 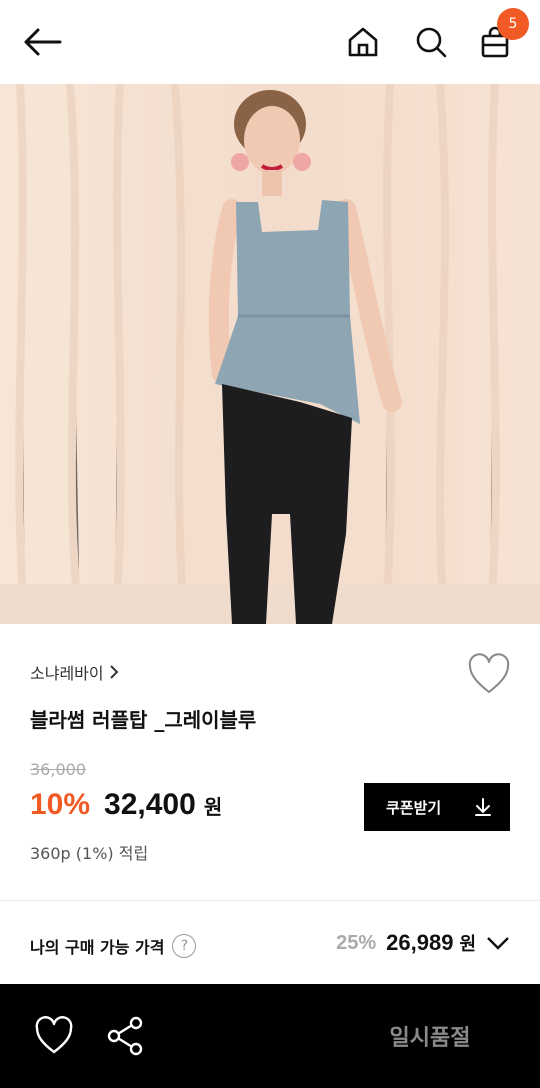 What do you see at coordinates (270, 1036) in the screenshot?
I see `bottom-action-bar: 일시품절` at bounding box center [270, 1036].